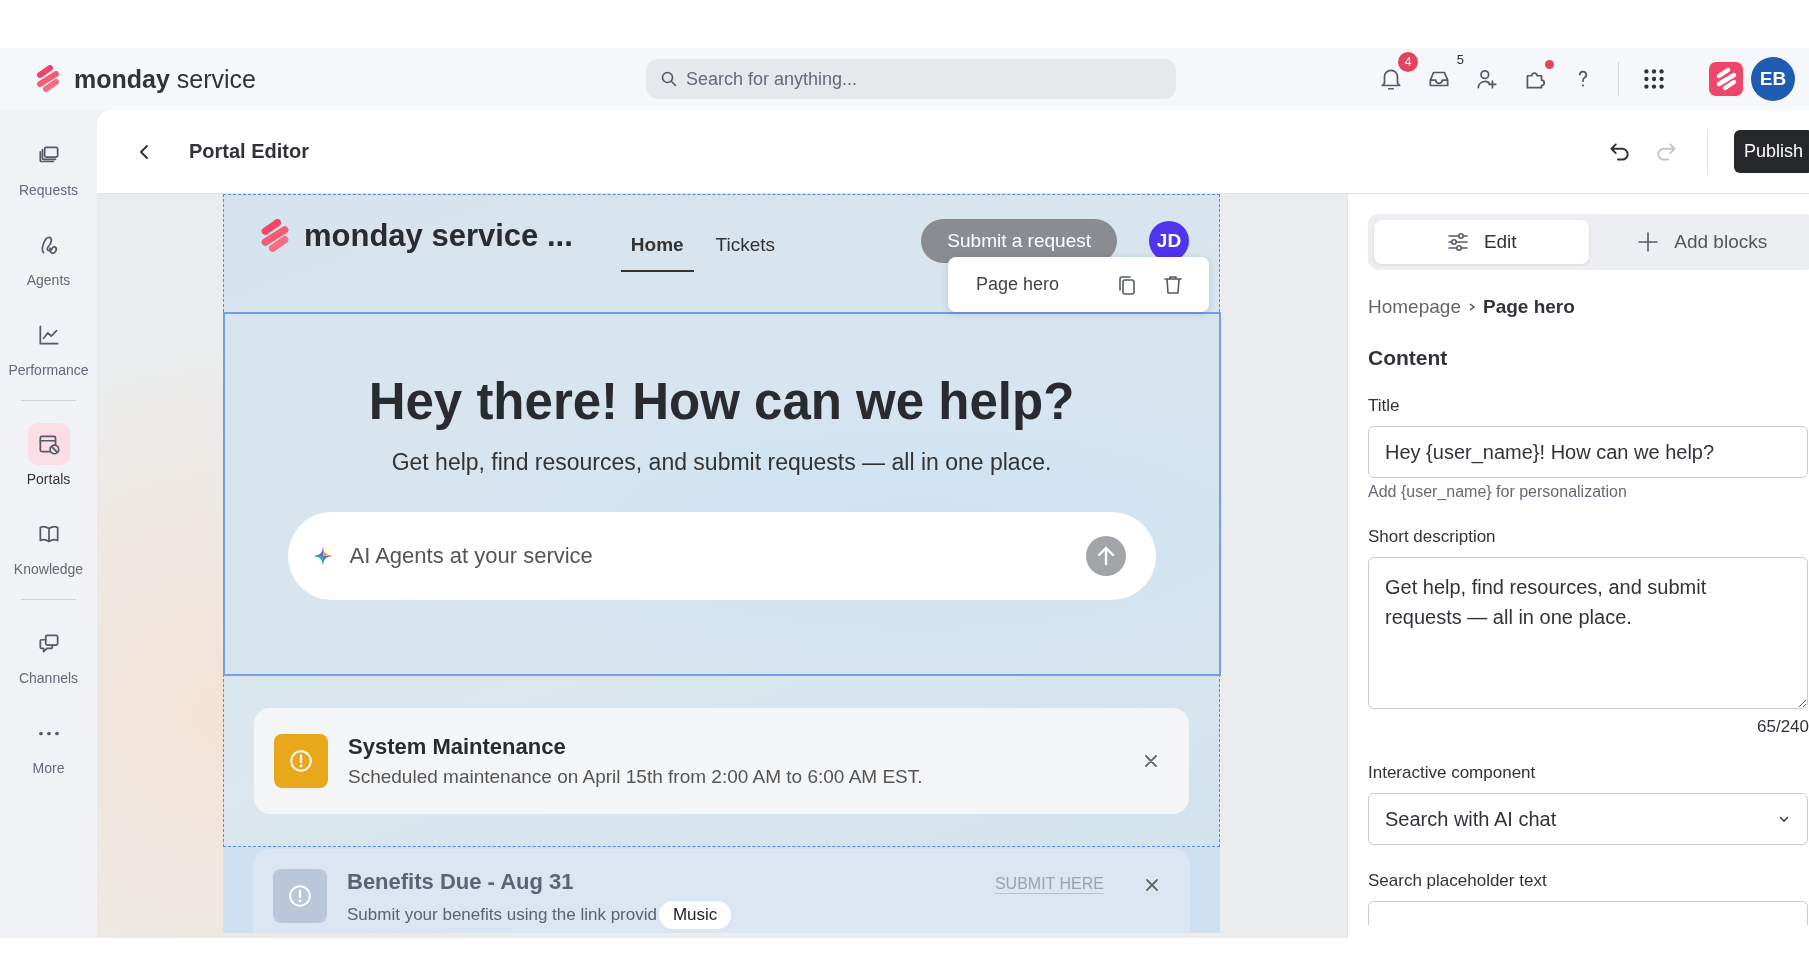 Image resolution: width=1809 pixels, height=970 pixels. Describe the element at coordinates (1782, 727) in the screenshot. I see `character-counter: 65/240` at that location.